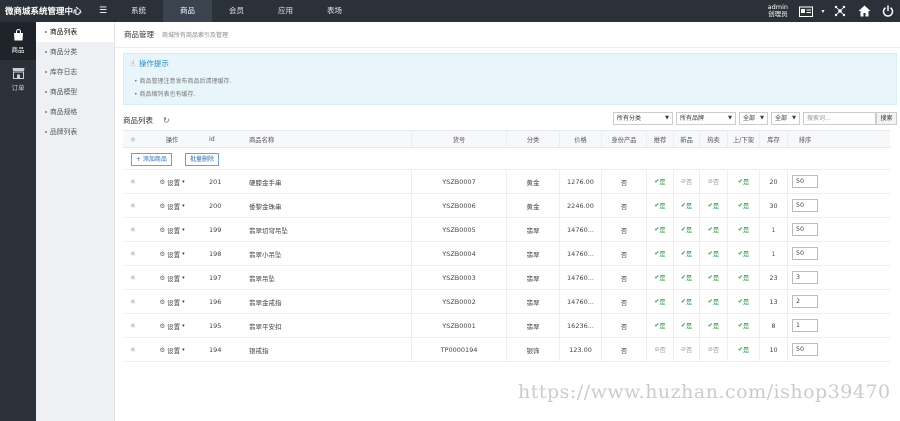 Image resolution: width=900 pixels, height=421 pixels. I want to click on hot-toggle-flag: 否, so click(716, 350).